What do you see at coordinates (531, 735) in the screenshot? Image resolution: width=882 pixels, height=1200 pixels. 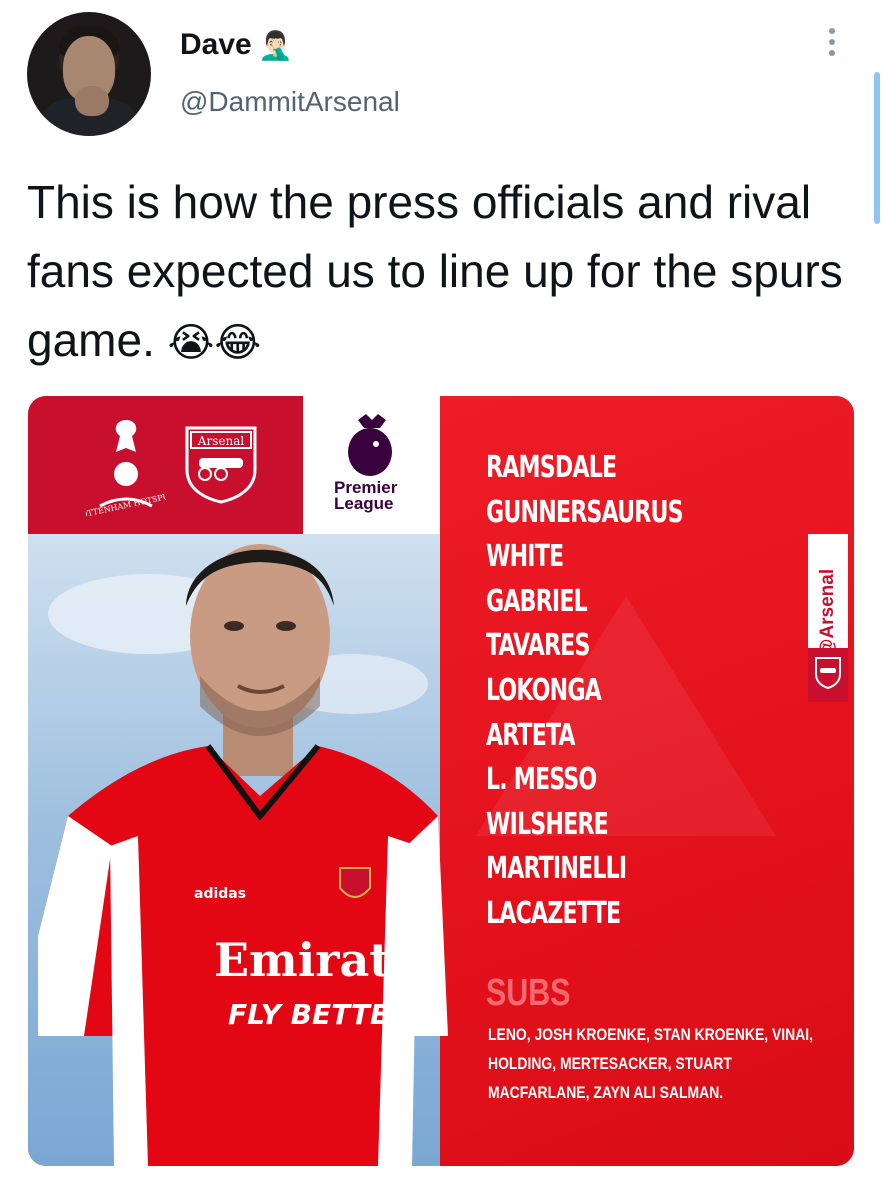 I see `lineup-player: ARTETA` at bounding box center [531, 735].